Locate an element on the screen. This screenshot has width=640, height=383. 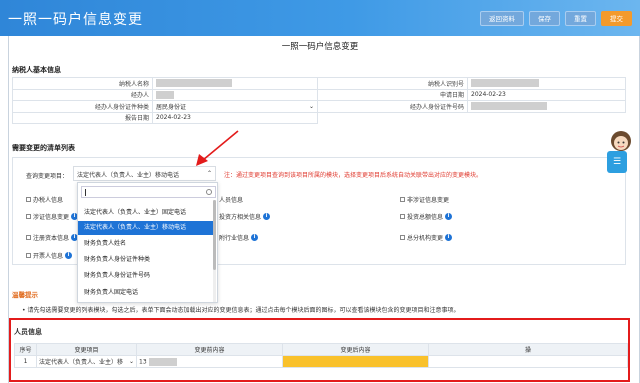
table-header-row: 序号 变更项目 变更前内容 变更后内容 操 is located at coordinates (321, 349).